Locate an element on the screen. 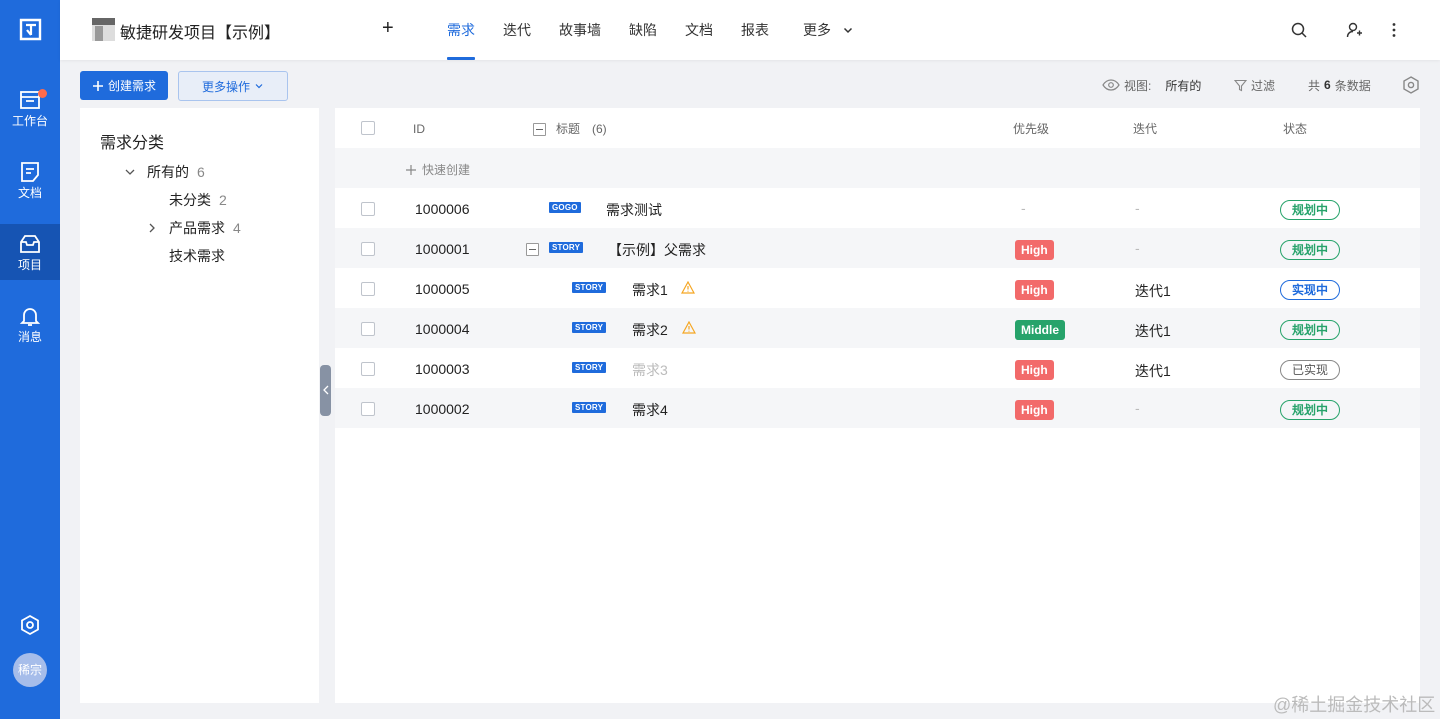 Image resolution: width=1440 pixels, height=719 pixels. collapse-children-icon is located at coordinates (532, 249).